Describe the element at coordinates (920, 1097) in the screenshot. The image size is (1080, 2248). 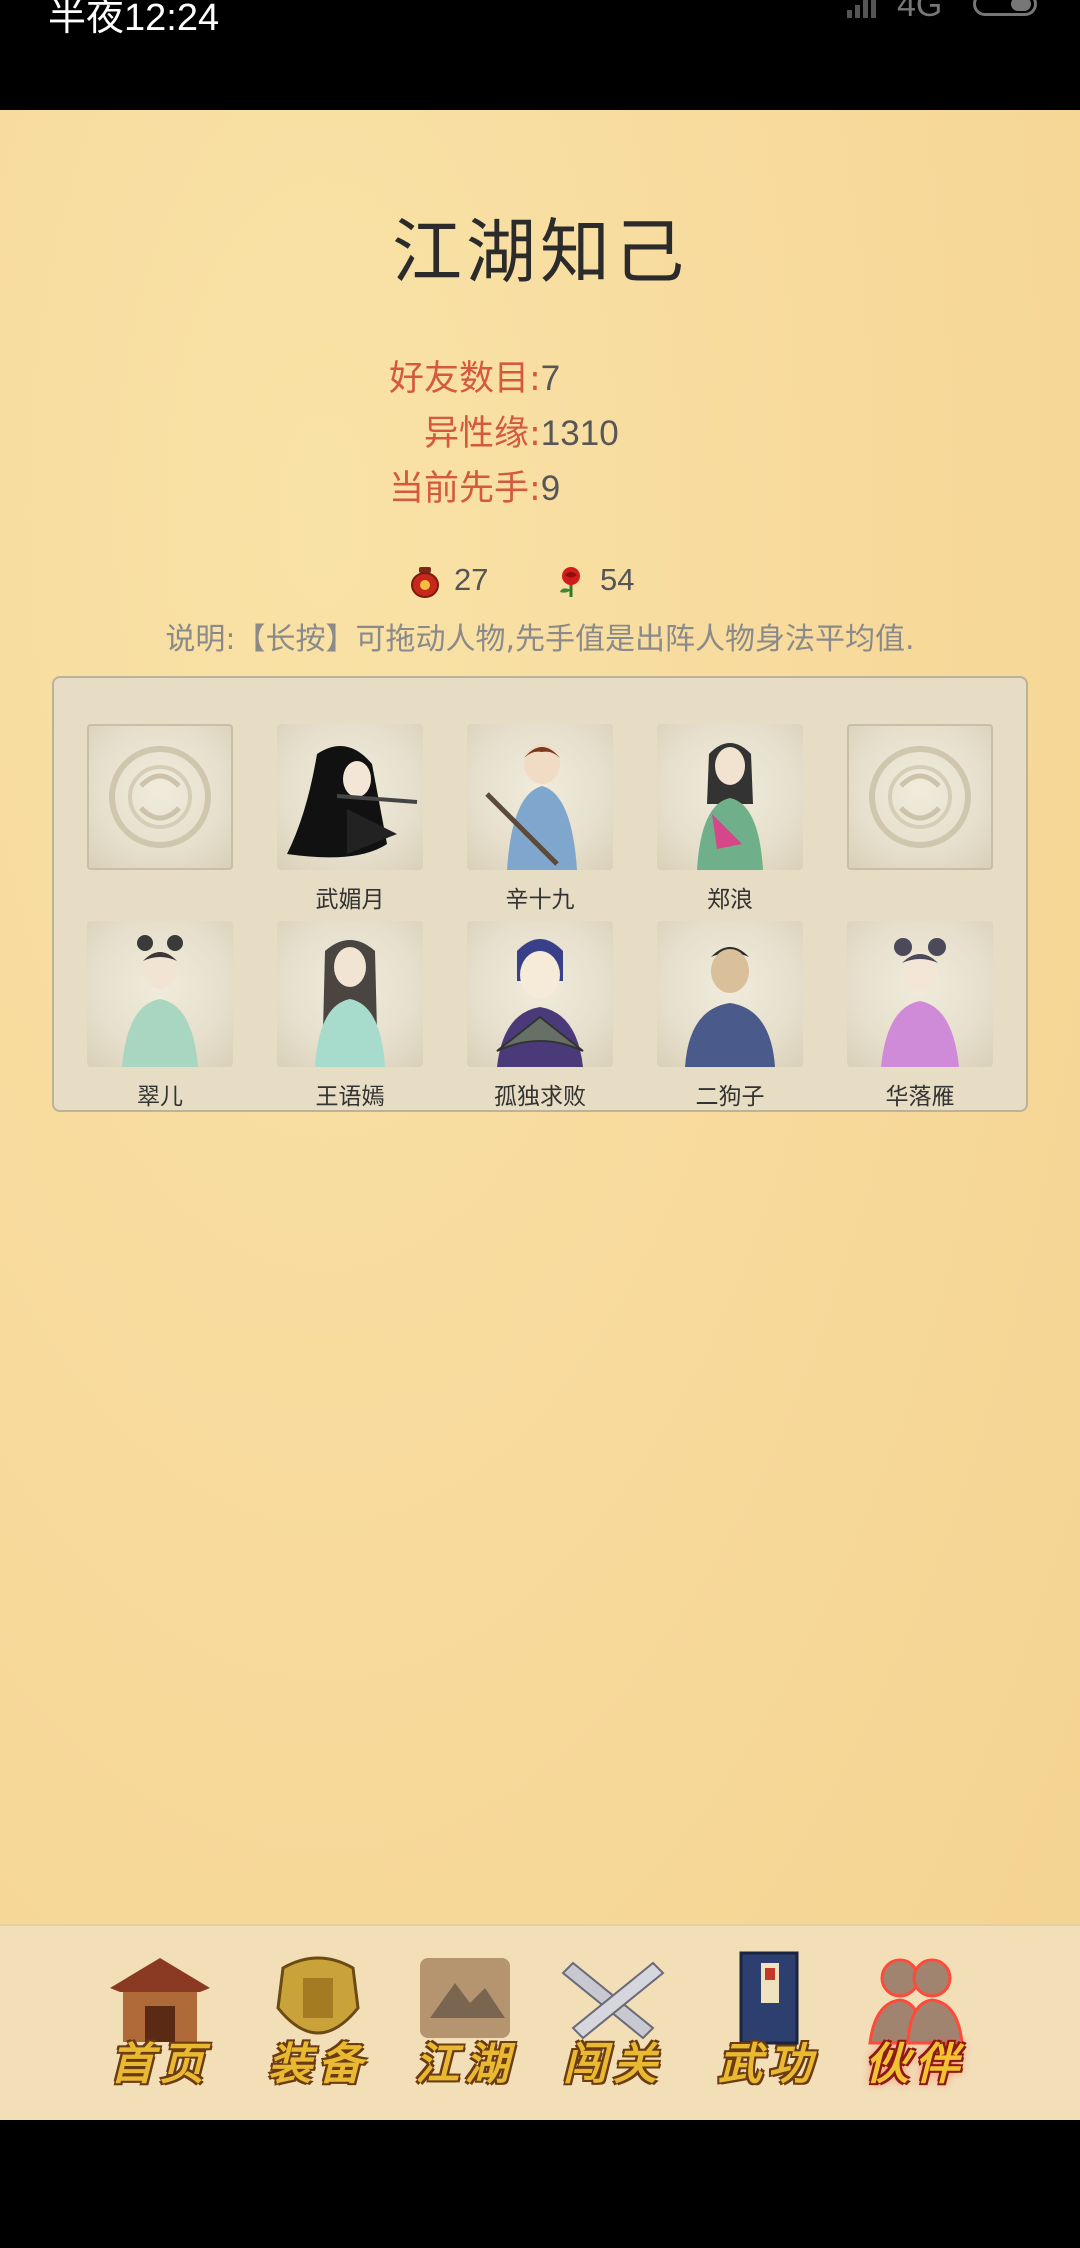
I see `partner-name: 华落雁` at that location.